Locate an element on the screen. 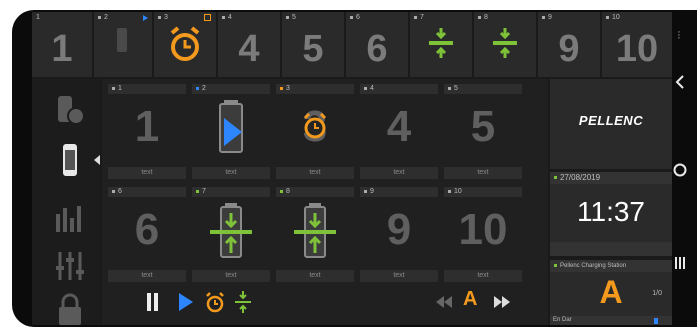  tab-2: 2 is located at coordinates (123, 44).